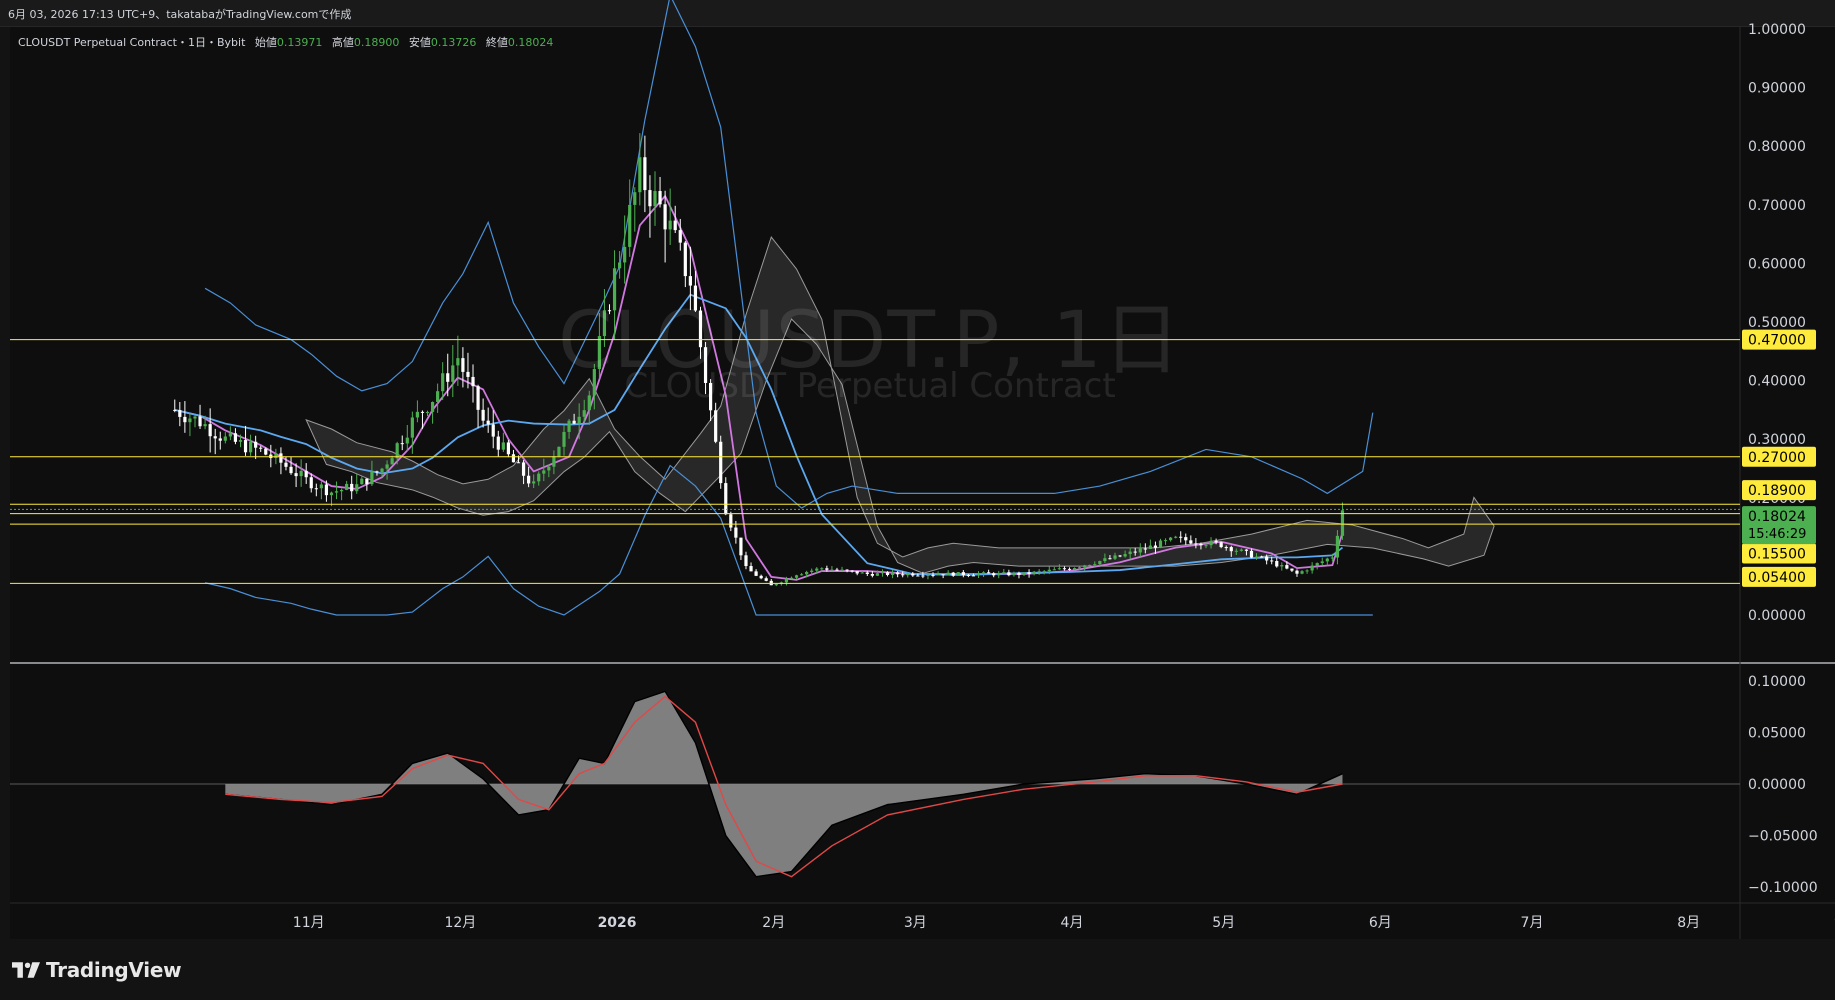 This screenshot has width=1835, height=1000. Describe the element at coordinates (97, 970) in the screenshot. I see `tradingview-logo: TradingView` at that location.